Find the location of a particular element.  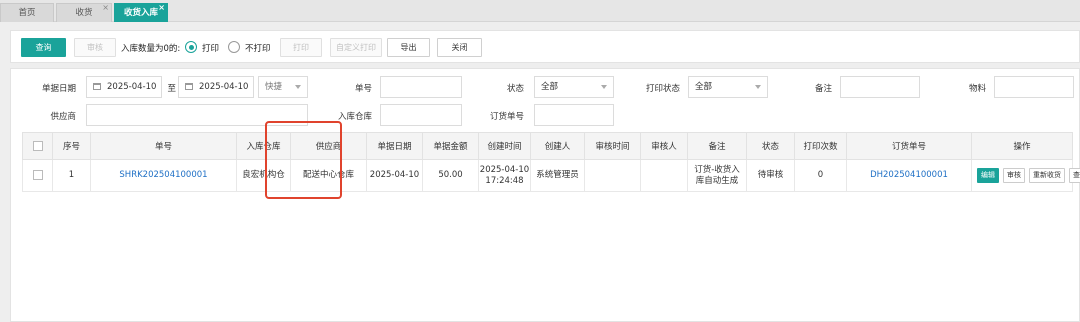

date-to-value: 2025-04-10 is located at coordinates (224, 87).